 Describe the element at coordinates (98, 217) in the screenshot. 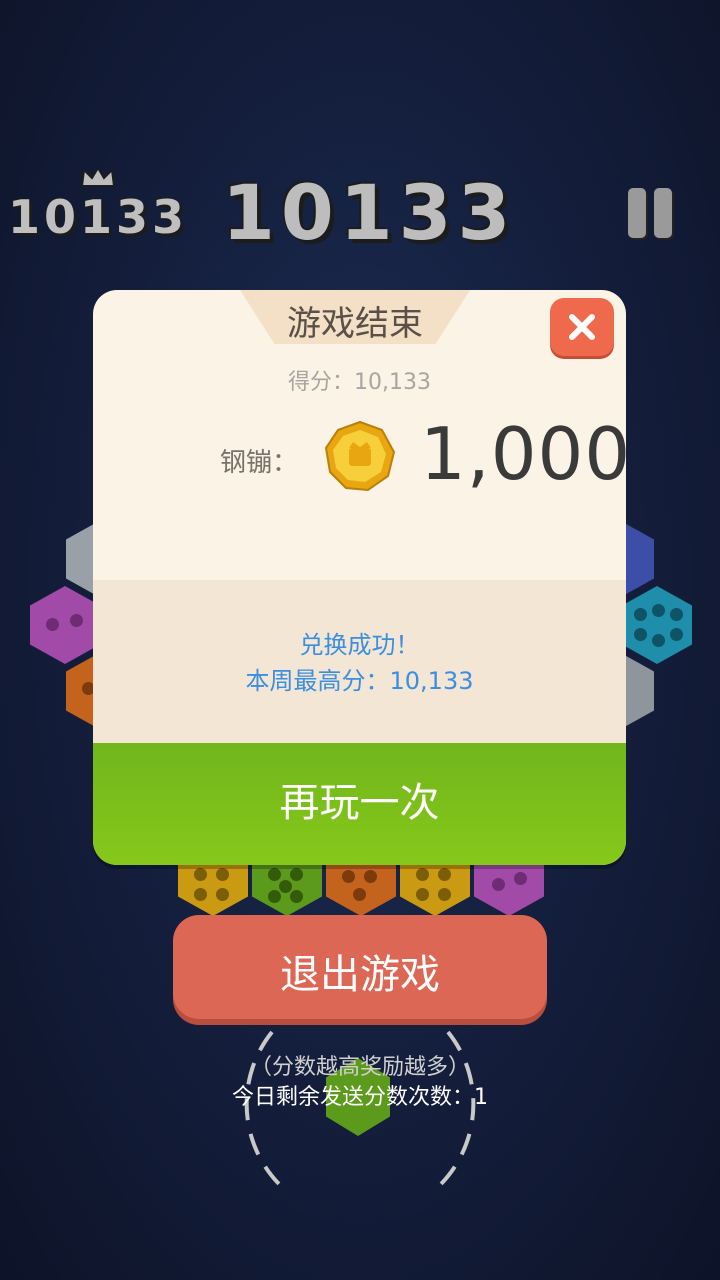

I see `best-score: 10133` at that location.